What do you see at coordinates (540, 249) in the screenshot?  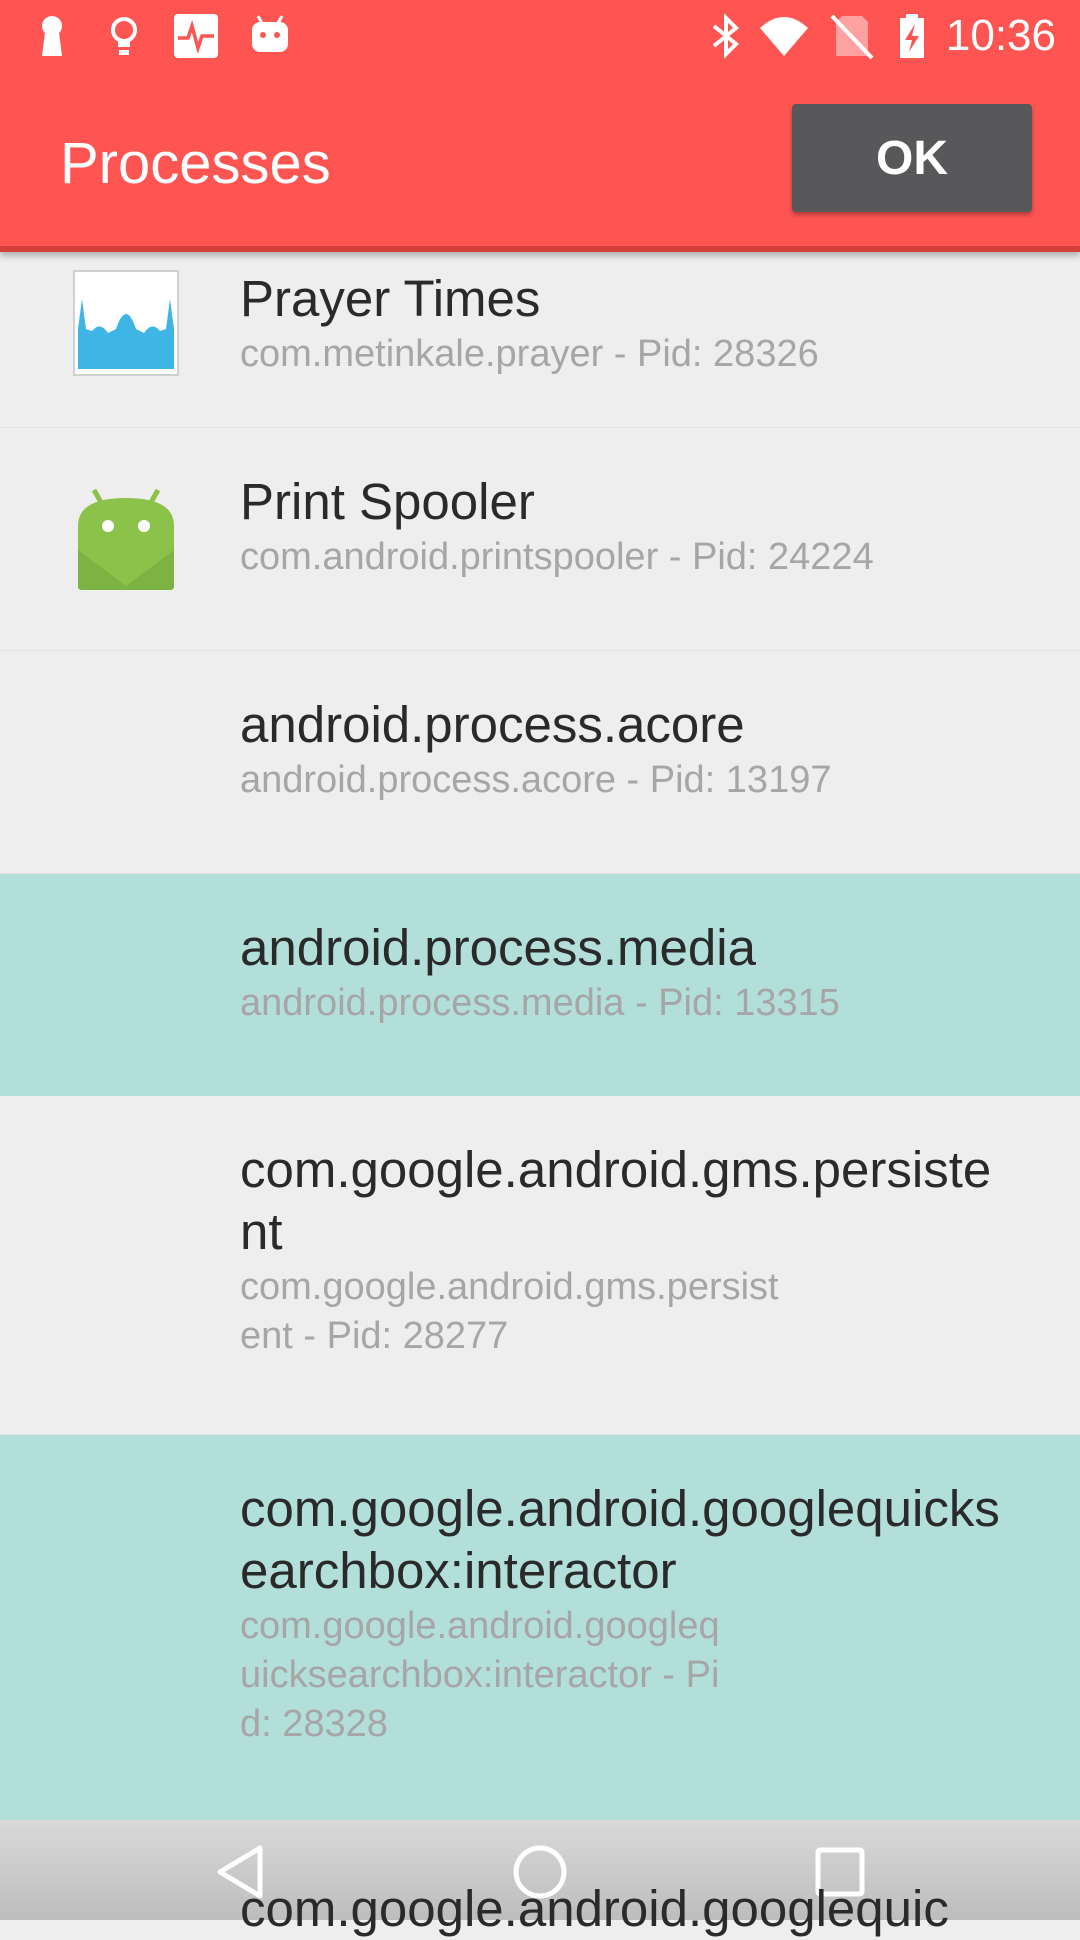 I see `app-bar-divider` at bounding box center [540, 249].